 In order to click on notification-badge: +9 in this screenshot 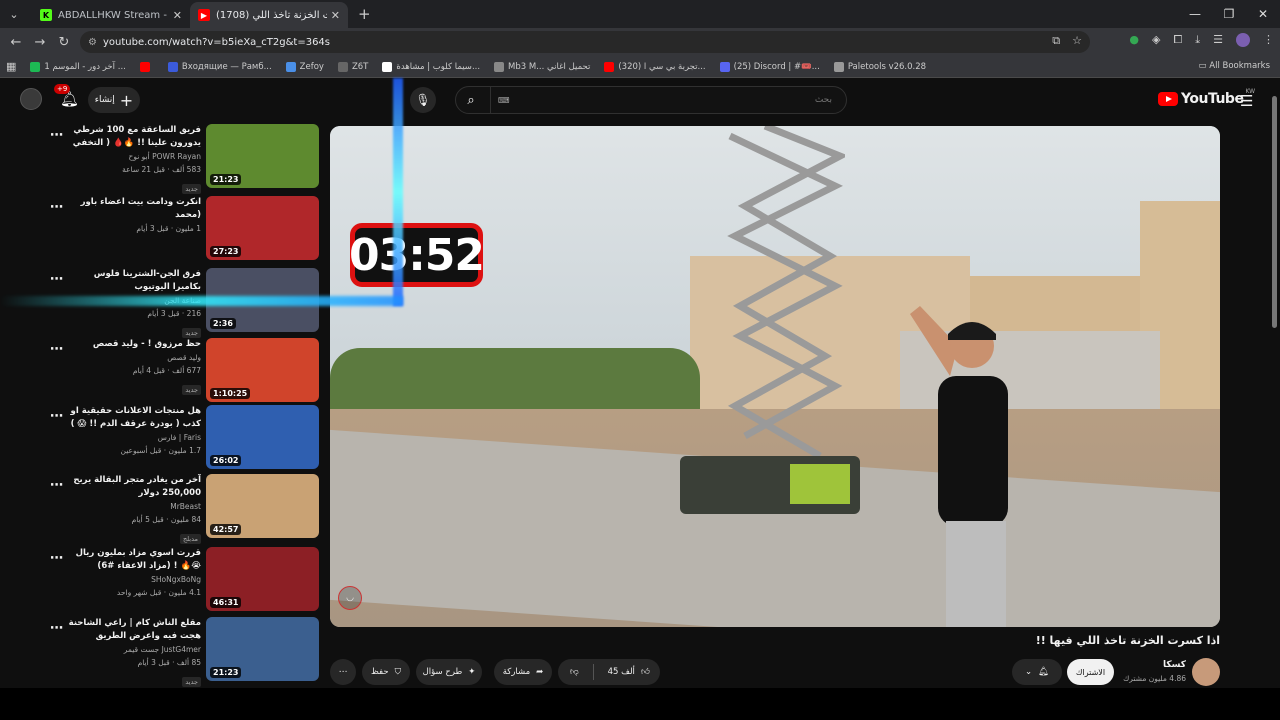, I will do `click(62, 89)`.